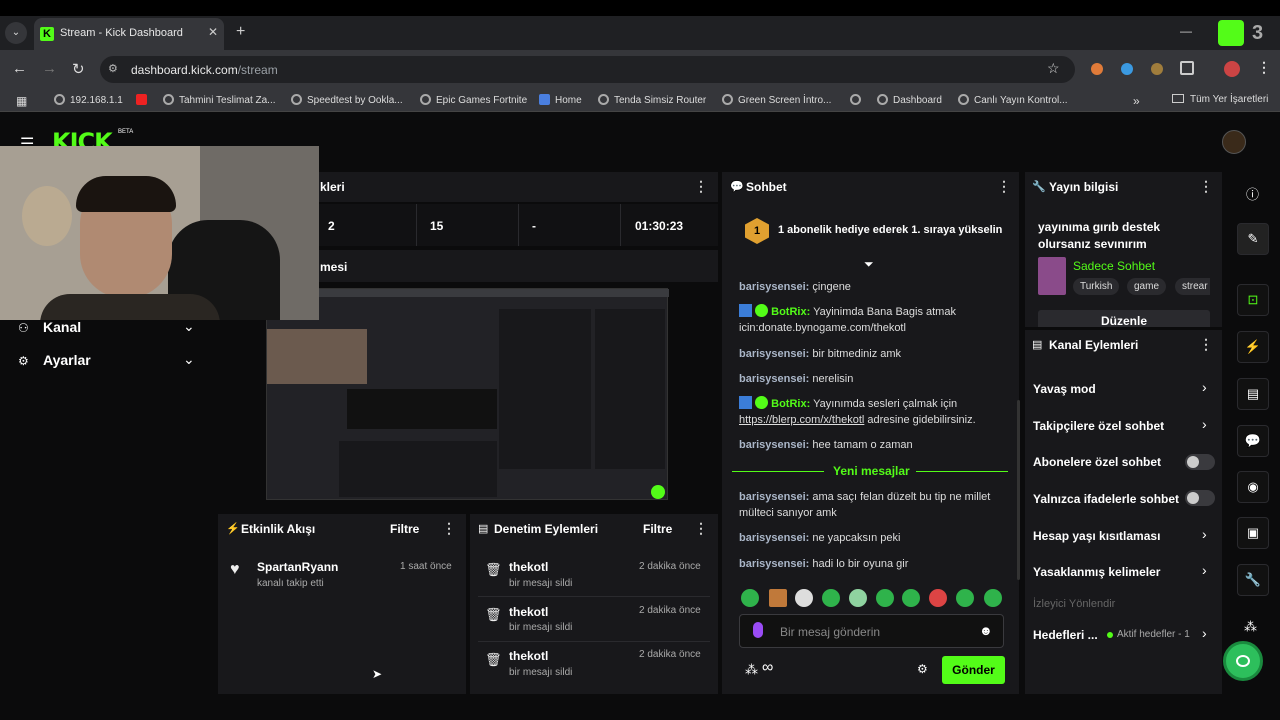 The height and width of the screenshot is (720, 1280). Describe the element at coordinates (560, 100) in the screenshot. I see `bookmark-item: Home` at that location.